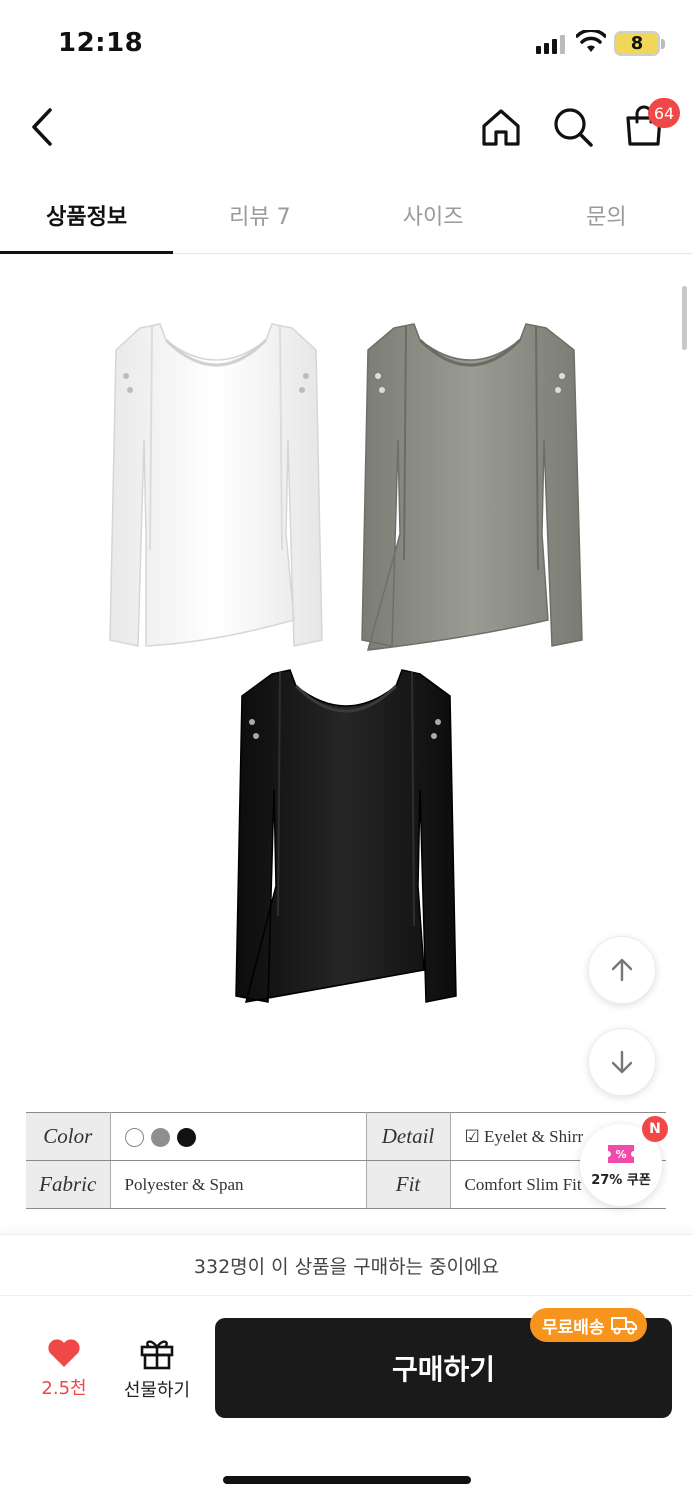  What do you see at coordinates (64, 1388) in the screenshot?
I see `like-count: 2.5천` at bounding box center [64, 1388].